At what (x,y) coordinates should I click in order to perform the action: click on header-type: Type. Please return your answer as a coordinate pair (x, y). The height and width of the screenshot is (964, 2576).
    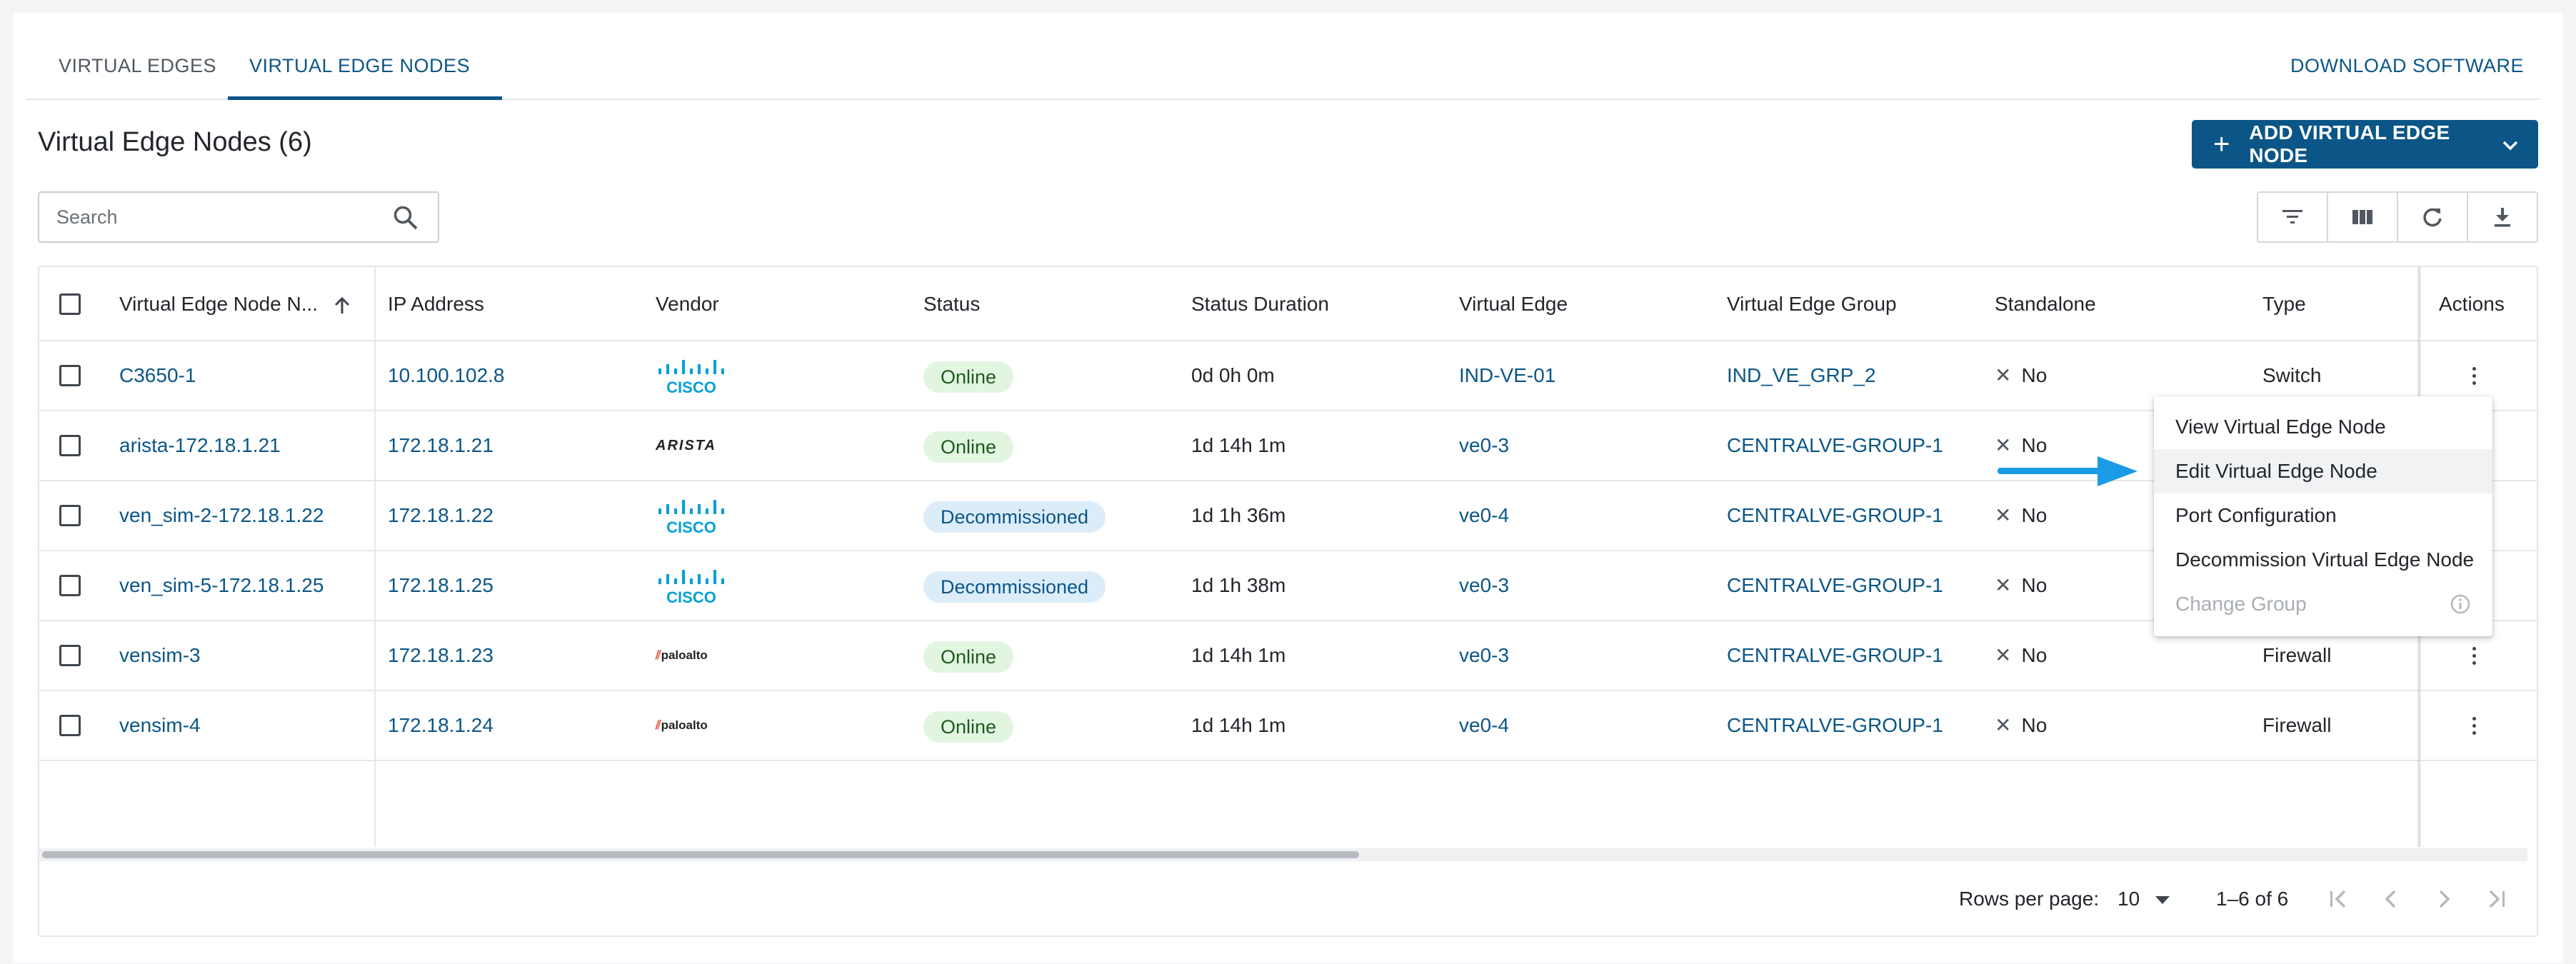
    Looking at the image, I should click on (2284, 304).